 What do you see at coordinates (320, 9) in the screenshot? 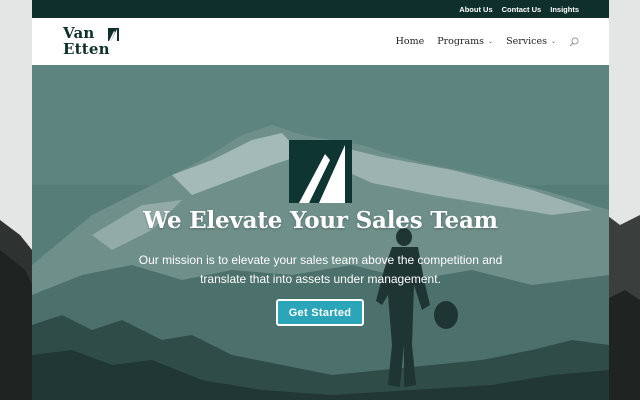
I see `top-bar: About Us Contact Us Insights` at bounding box center [320, 9].